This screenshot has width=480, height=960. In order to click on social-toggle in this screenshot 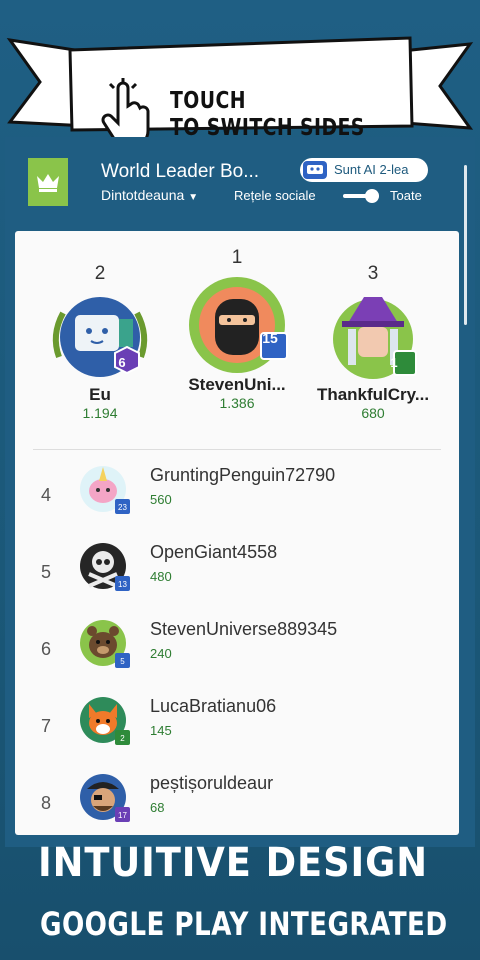, I will do `click(362, 196)`.